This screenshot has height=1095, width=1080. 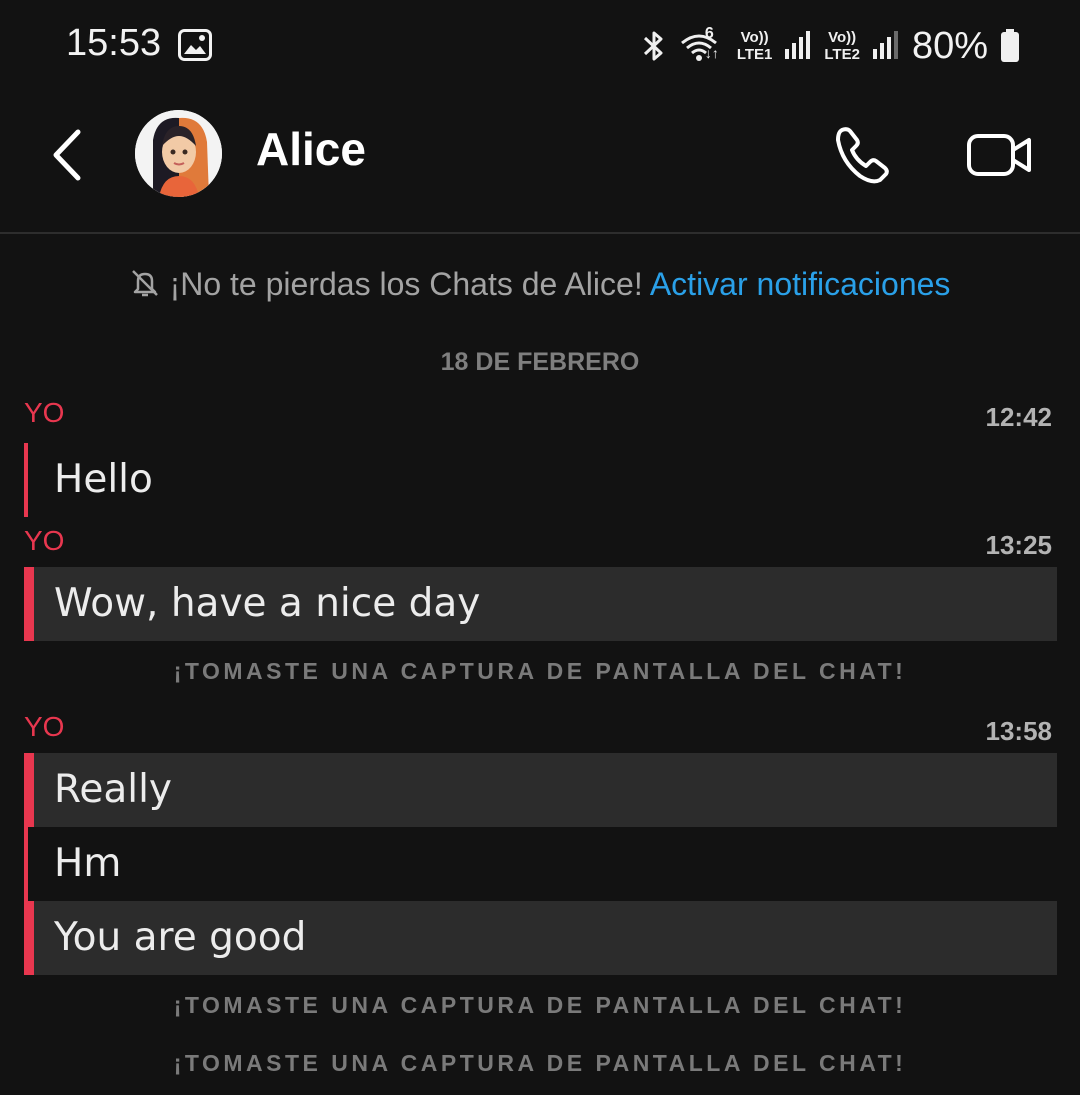 I want to click on message-time: 12:42, so click(x=1019, y=417).